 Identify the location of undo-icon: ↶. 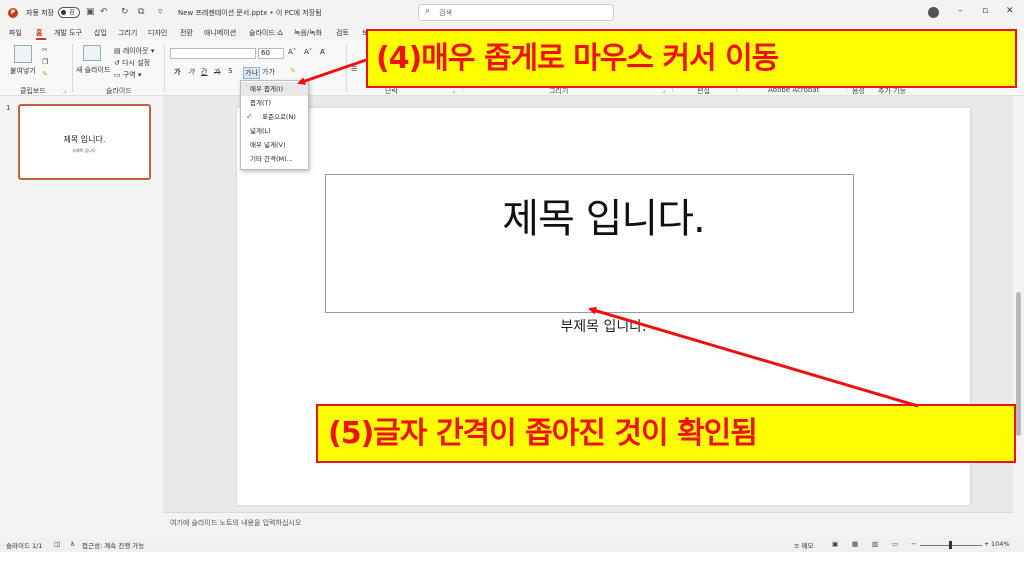
(104, 12).